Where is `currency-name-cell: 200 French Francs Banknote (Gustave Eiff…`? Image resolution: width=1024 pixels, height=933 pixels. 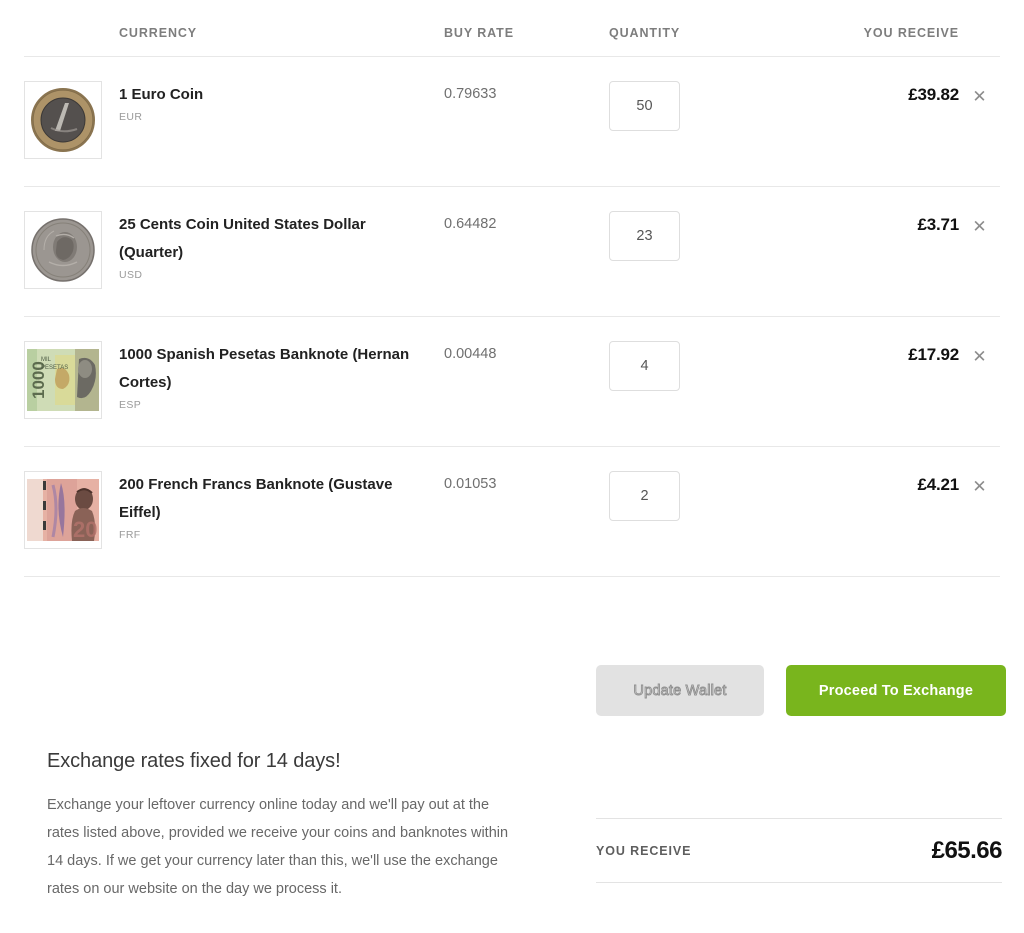 currency-name-cell: 200 French Francs Banknote (Gustave Eiff… is located at coordinates (281, 506).